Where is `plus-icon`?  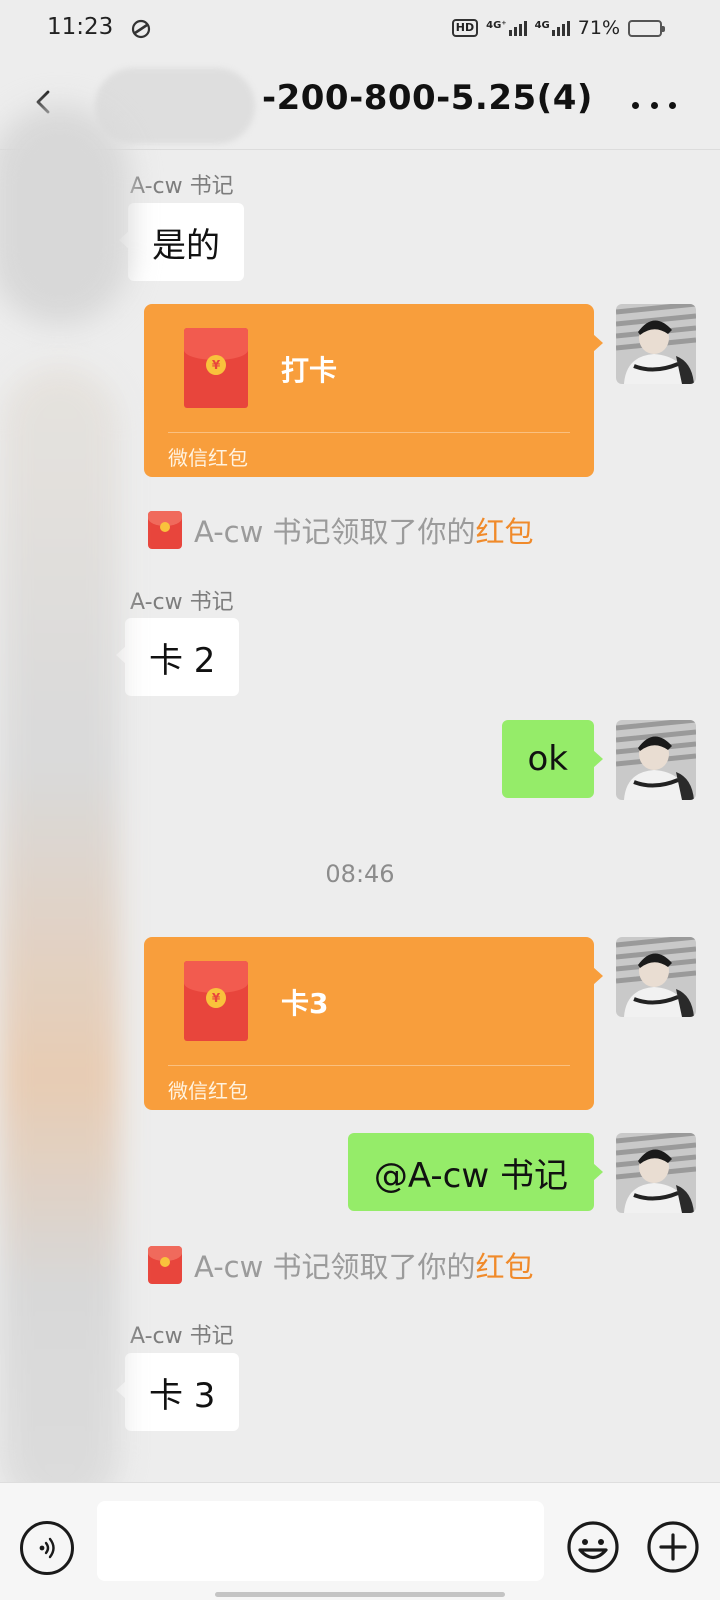
plus-icon is located at coordinates (673, 1547).